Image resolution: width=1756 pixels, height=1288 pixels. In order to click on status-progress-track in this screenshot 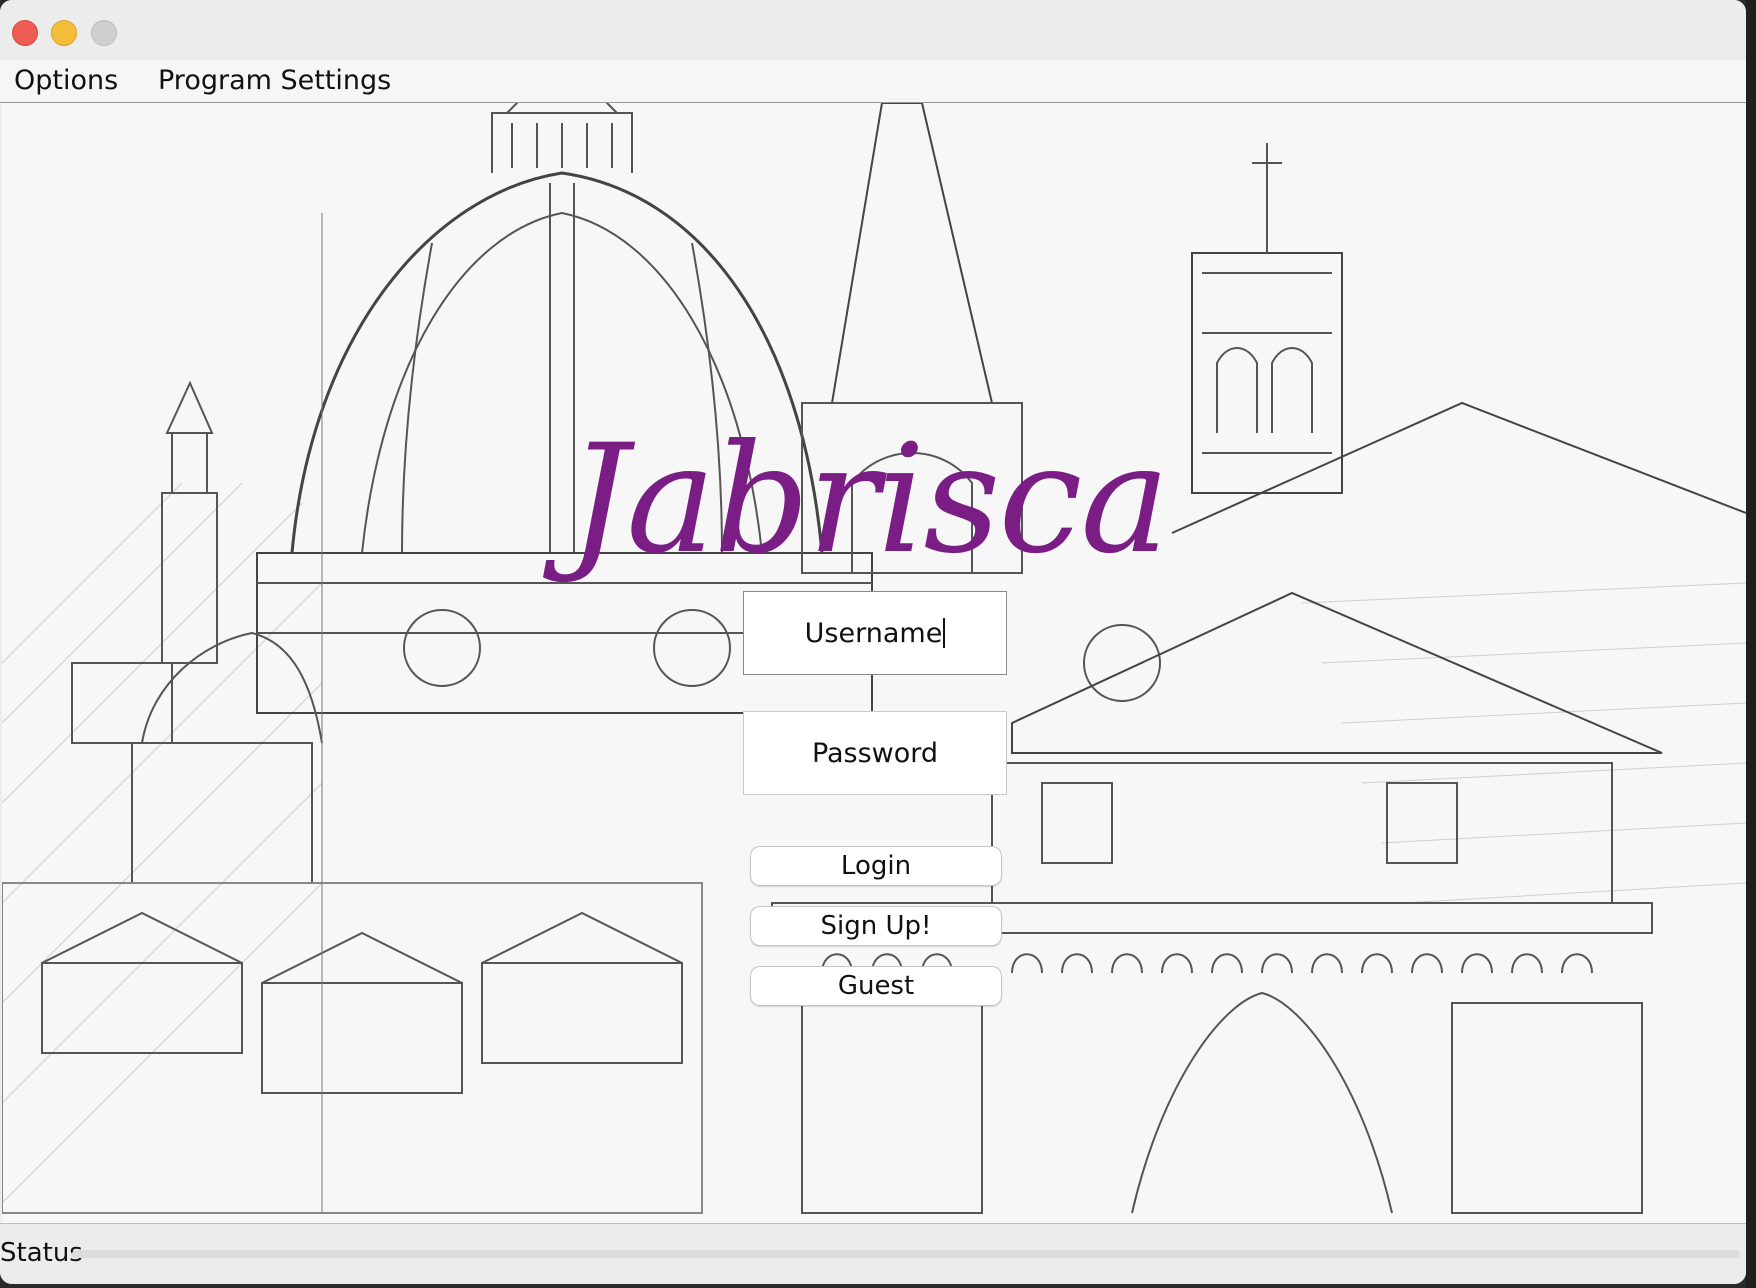, I will do `click(906, 1254)`.